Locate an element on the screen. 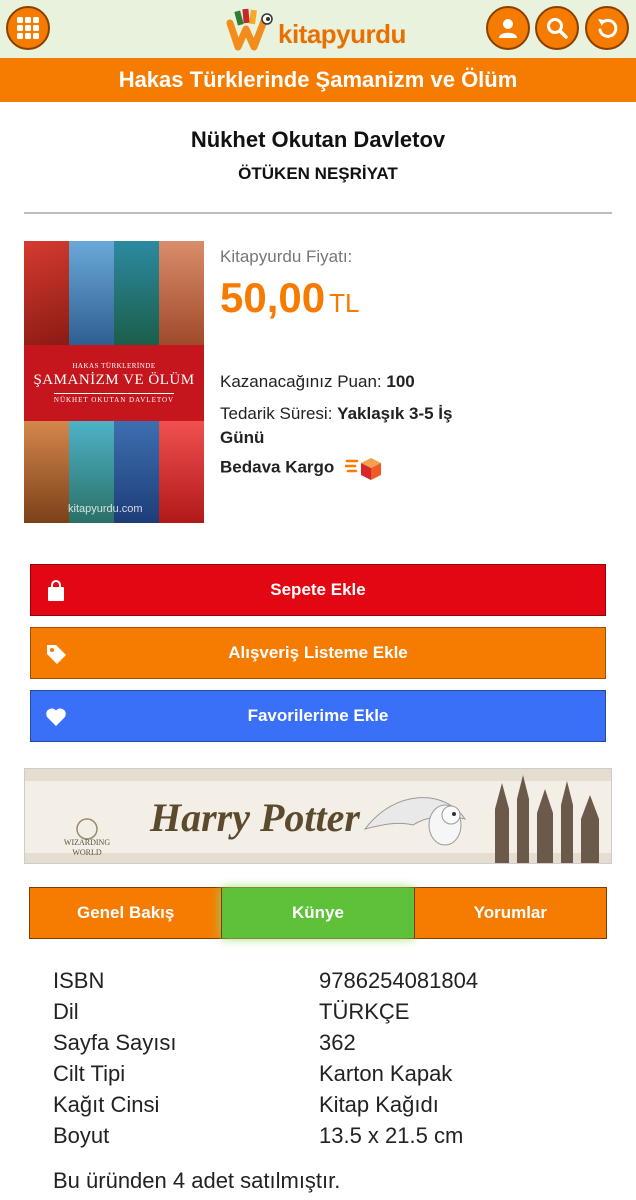  cargo-box-icon is located at coordinates (363, 469).